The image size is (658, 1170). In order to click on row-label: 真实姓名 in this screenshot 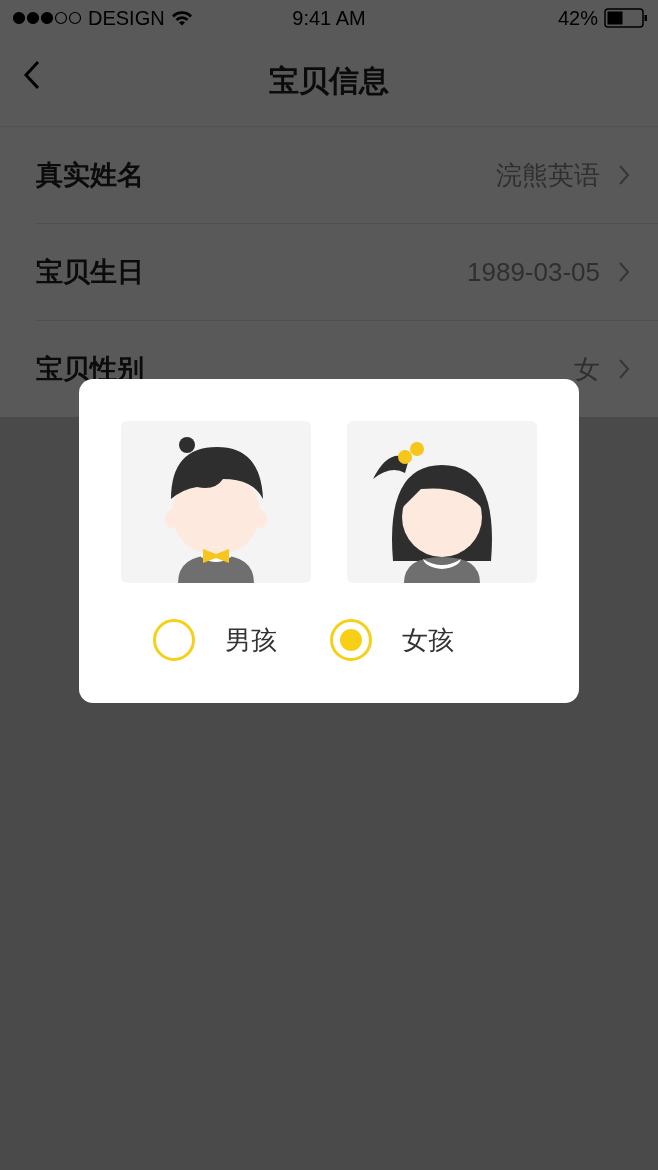, I will do `click(90, 175)`.